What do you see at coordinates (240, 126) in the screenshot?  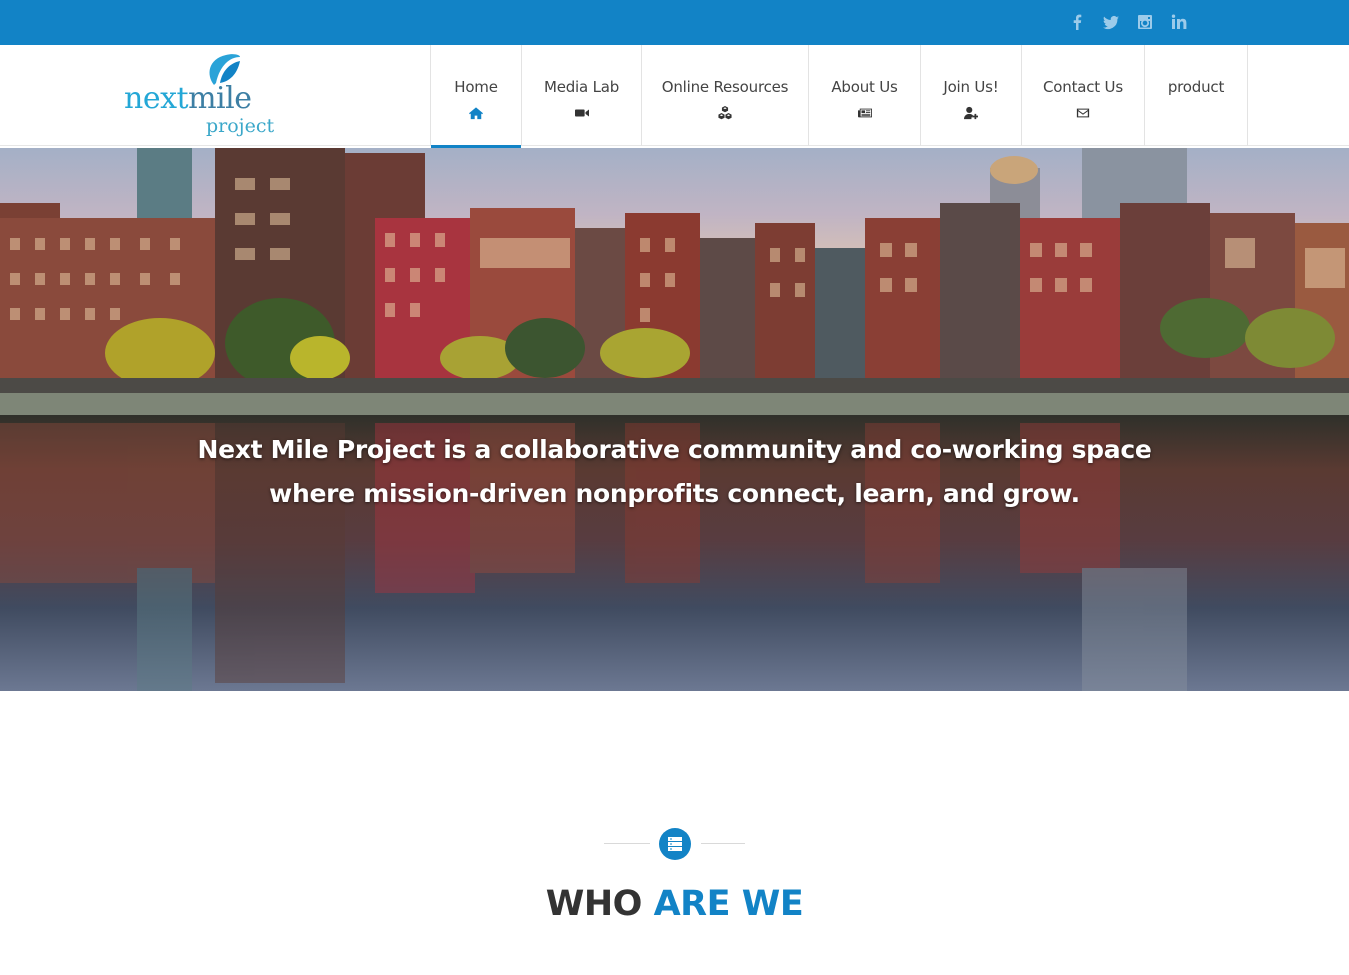 I see `logo-subtext: project` at bounding box center [240, 126].